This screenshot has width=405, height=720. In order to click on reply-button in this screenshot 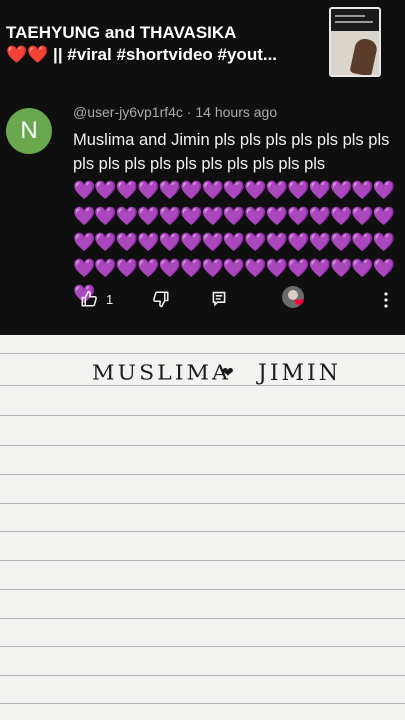, I will do `click(219, 299)`.